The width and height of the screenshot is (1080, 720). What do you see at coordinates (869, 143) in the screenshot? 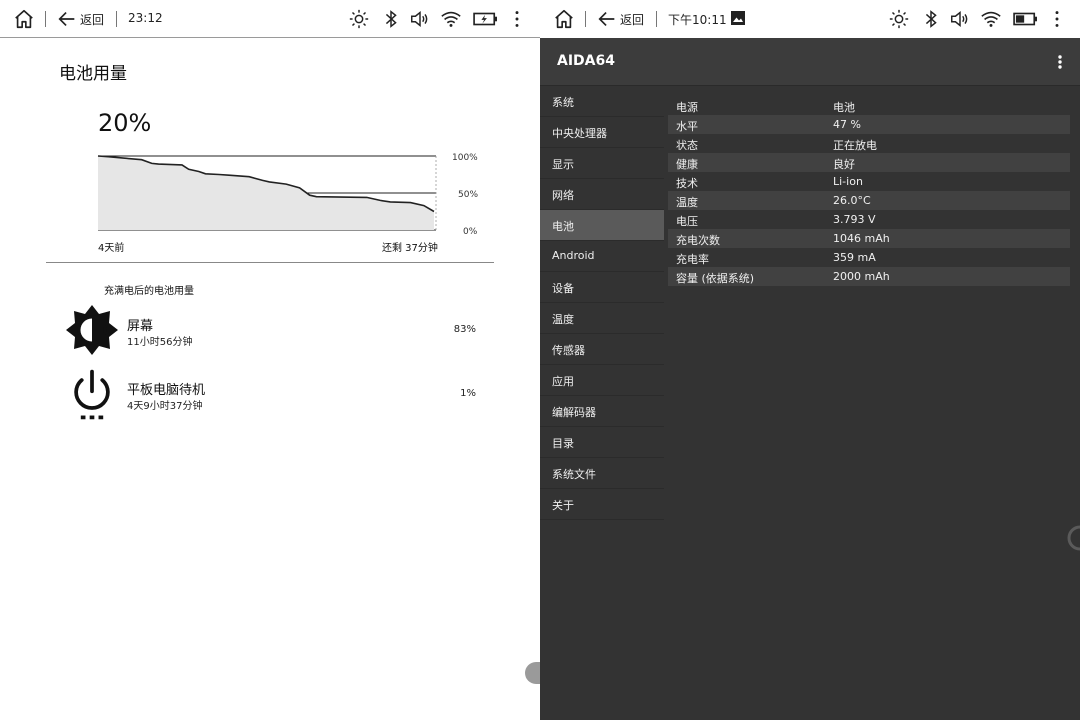
I see `detail-row: 状态 正在放电` at bounding box center [869, 143].